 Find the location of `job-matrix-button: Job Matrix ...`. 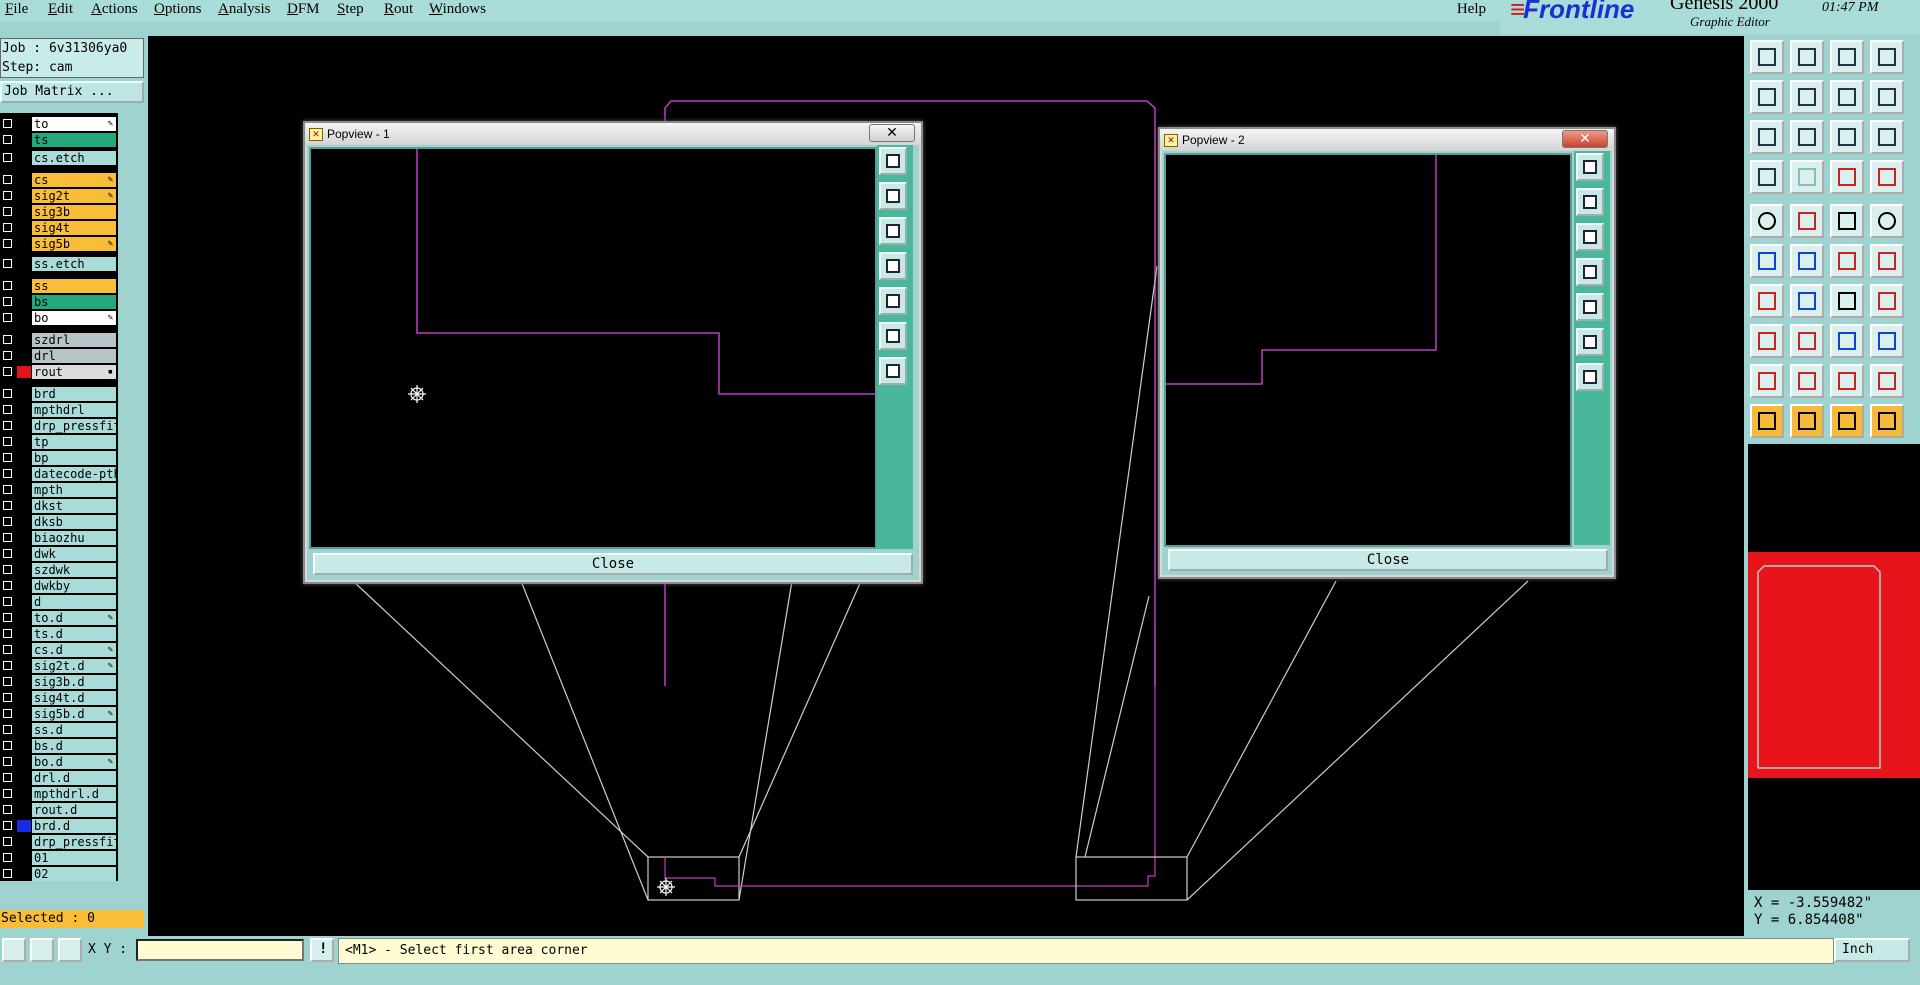

job-matrix-button: Job Matrix ... is located at coordinates (72, 92).